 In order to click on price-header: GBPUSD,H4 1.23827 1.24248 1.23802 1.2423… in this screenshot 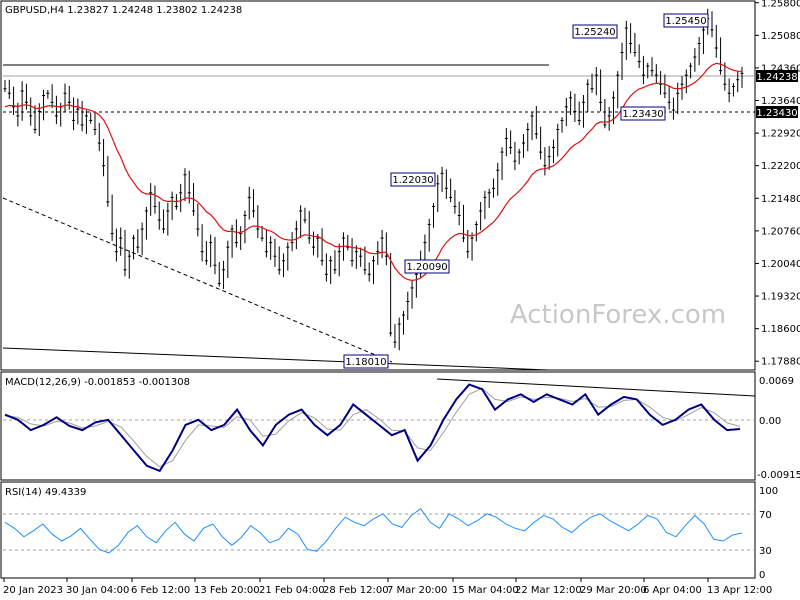, I will do `click(123, 10)`.